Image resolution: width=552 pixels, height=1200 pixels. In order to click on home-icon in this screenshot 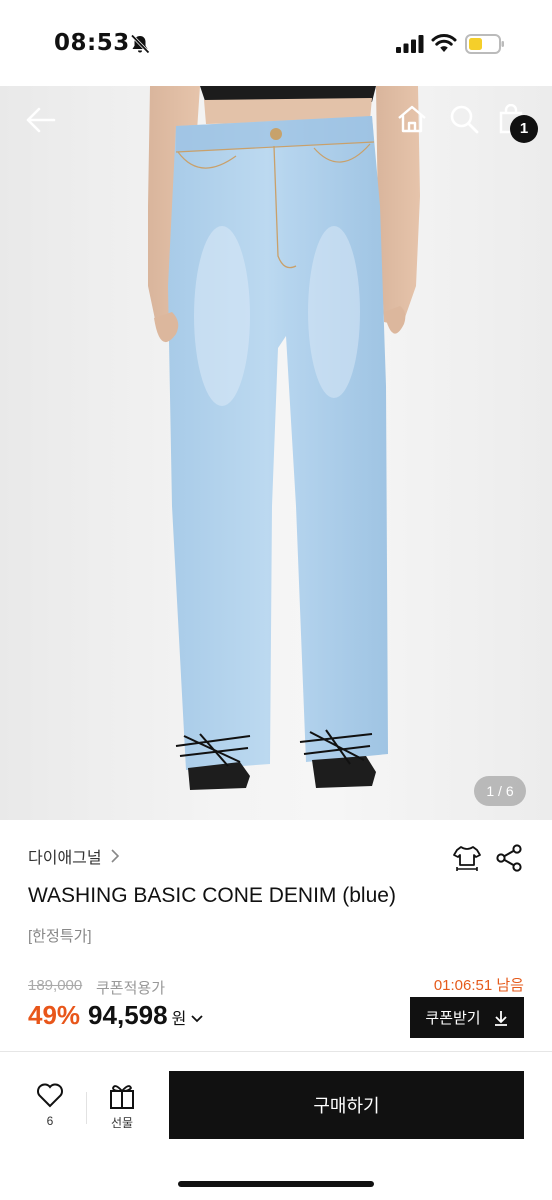, I will do `click(412, 119)`.